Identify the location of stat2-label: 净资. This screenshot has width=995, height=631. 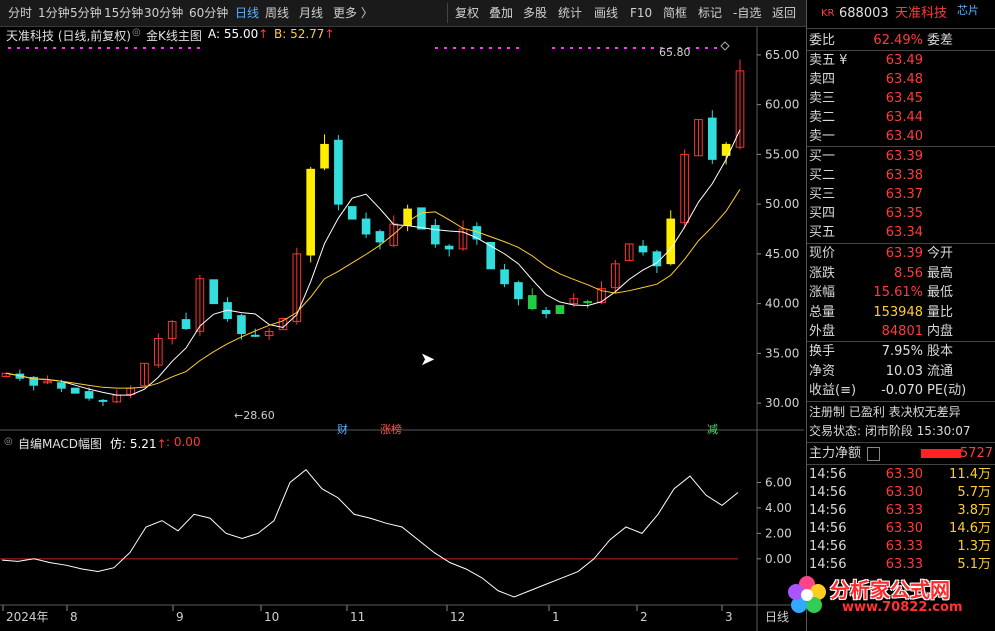
(822, 371).